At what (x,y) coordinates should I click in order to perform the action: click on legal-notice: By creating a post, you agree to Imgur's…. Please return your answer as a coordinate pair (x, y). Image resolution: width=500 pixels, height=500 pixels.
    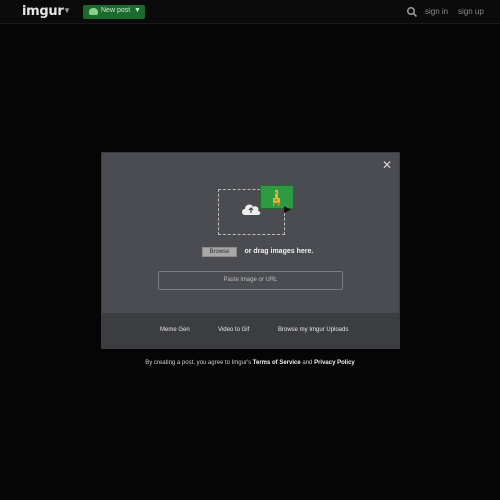
    Looking at the image, I should click on (250, 363).